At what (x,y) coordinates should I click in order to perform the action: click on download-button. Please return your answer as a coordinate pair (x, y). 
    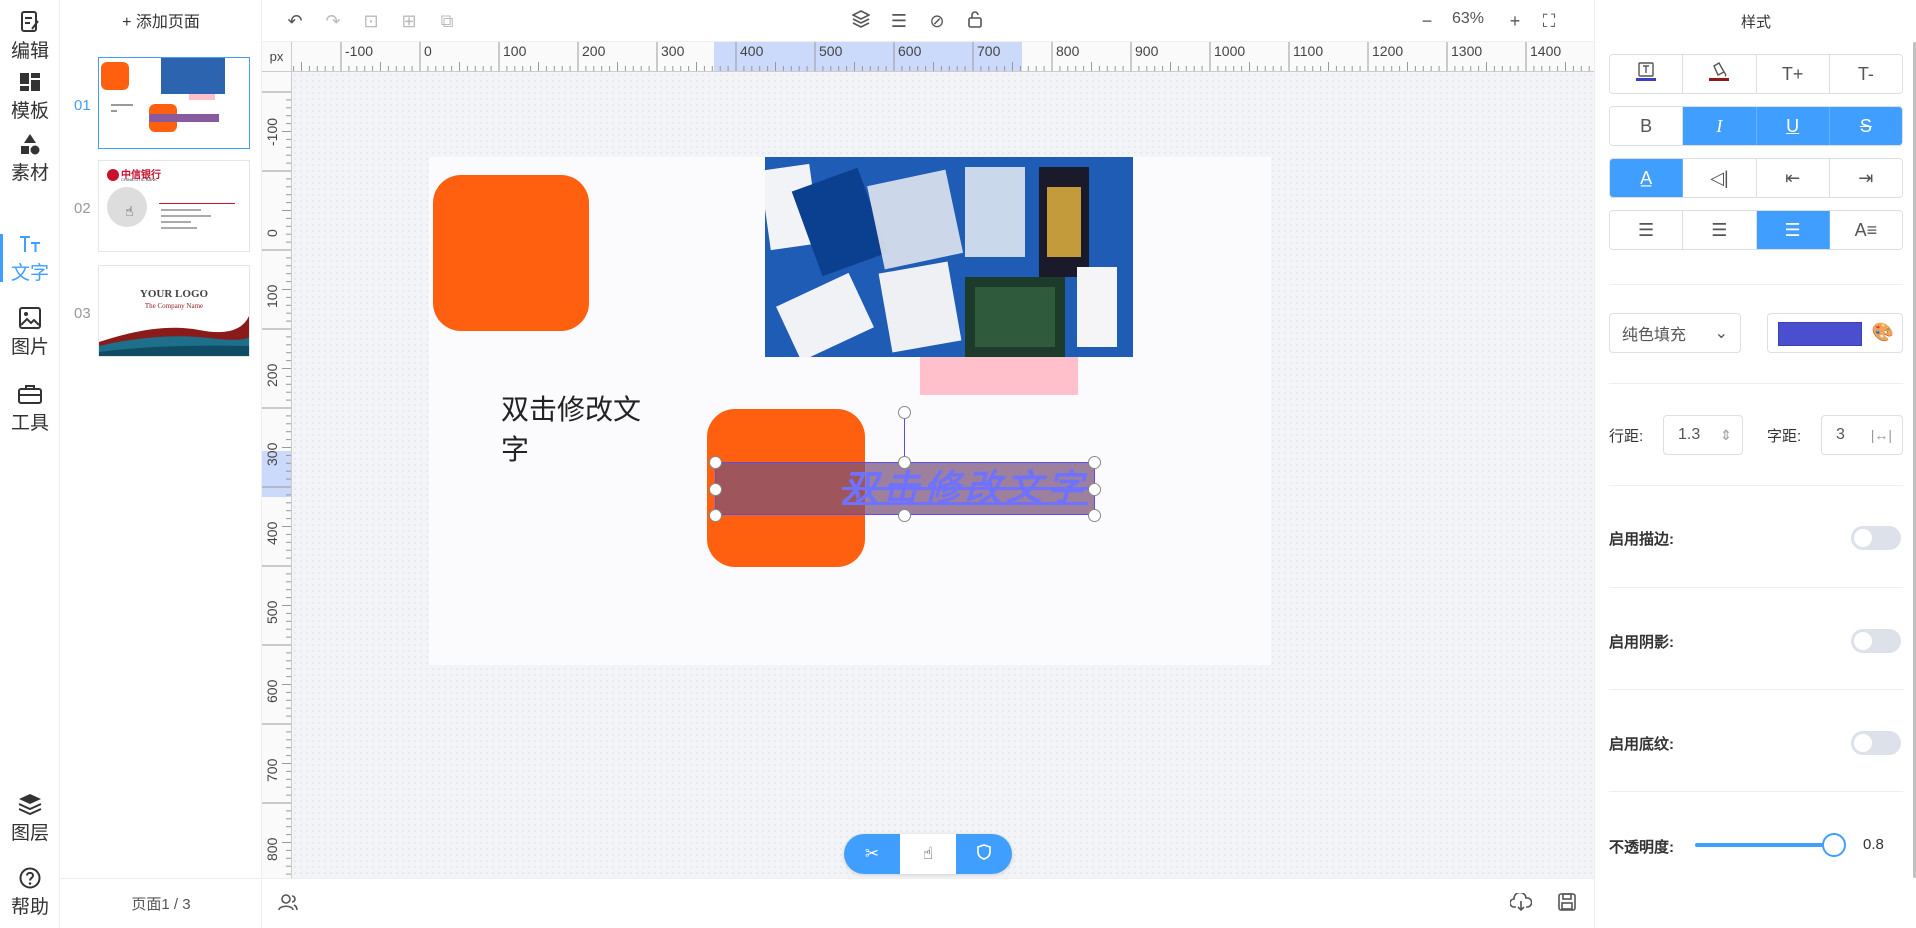
    Looking at the image, I should click on (1521, 902).